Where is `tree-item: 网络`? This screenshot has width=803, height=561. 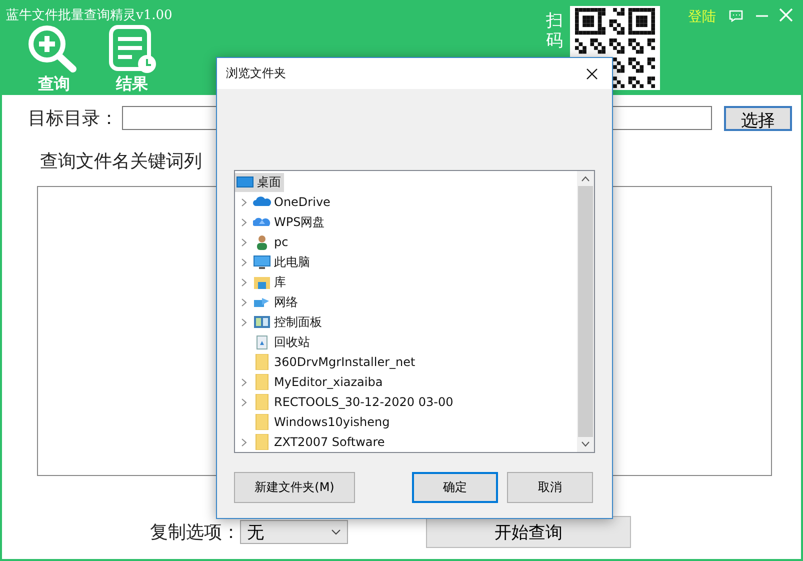
tree-item: 网络 is located at coordinates (277, 302).